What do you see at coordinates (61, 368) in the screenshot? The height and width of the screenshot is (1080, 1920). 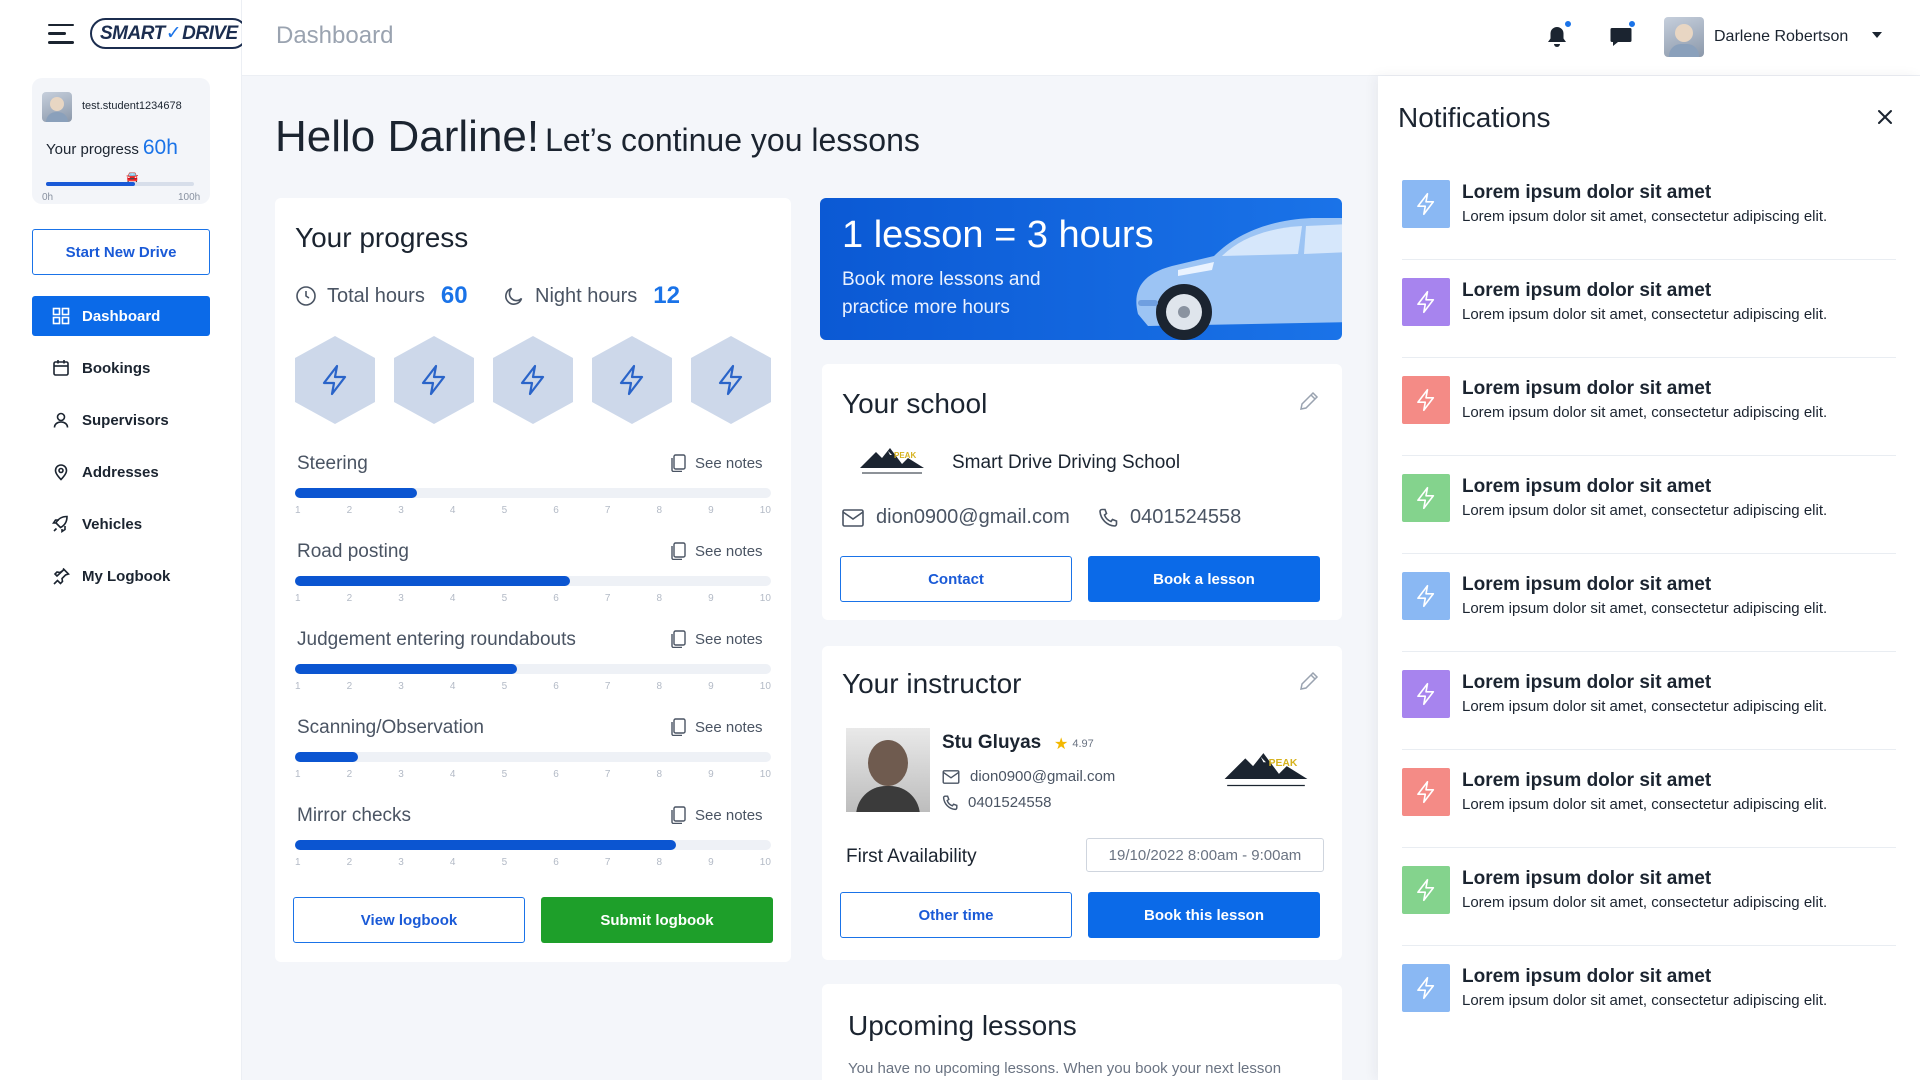 I see `calendar-icon` at bounding box center [61, 368].